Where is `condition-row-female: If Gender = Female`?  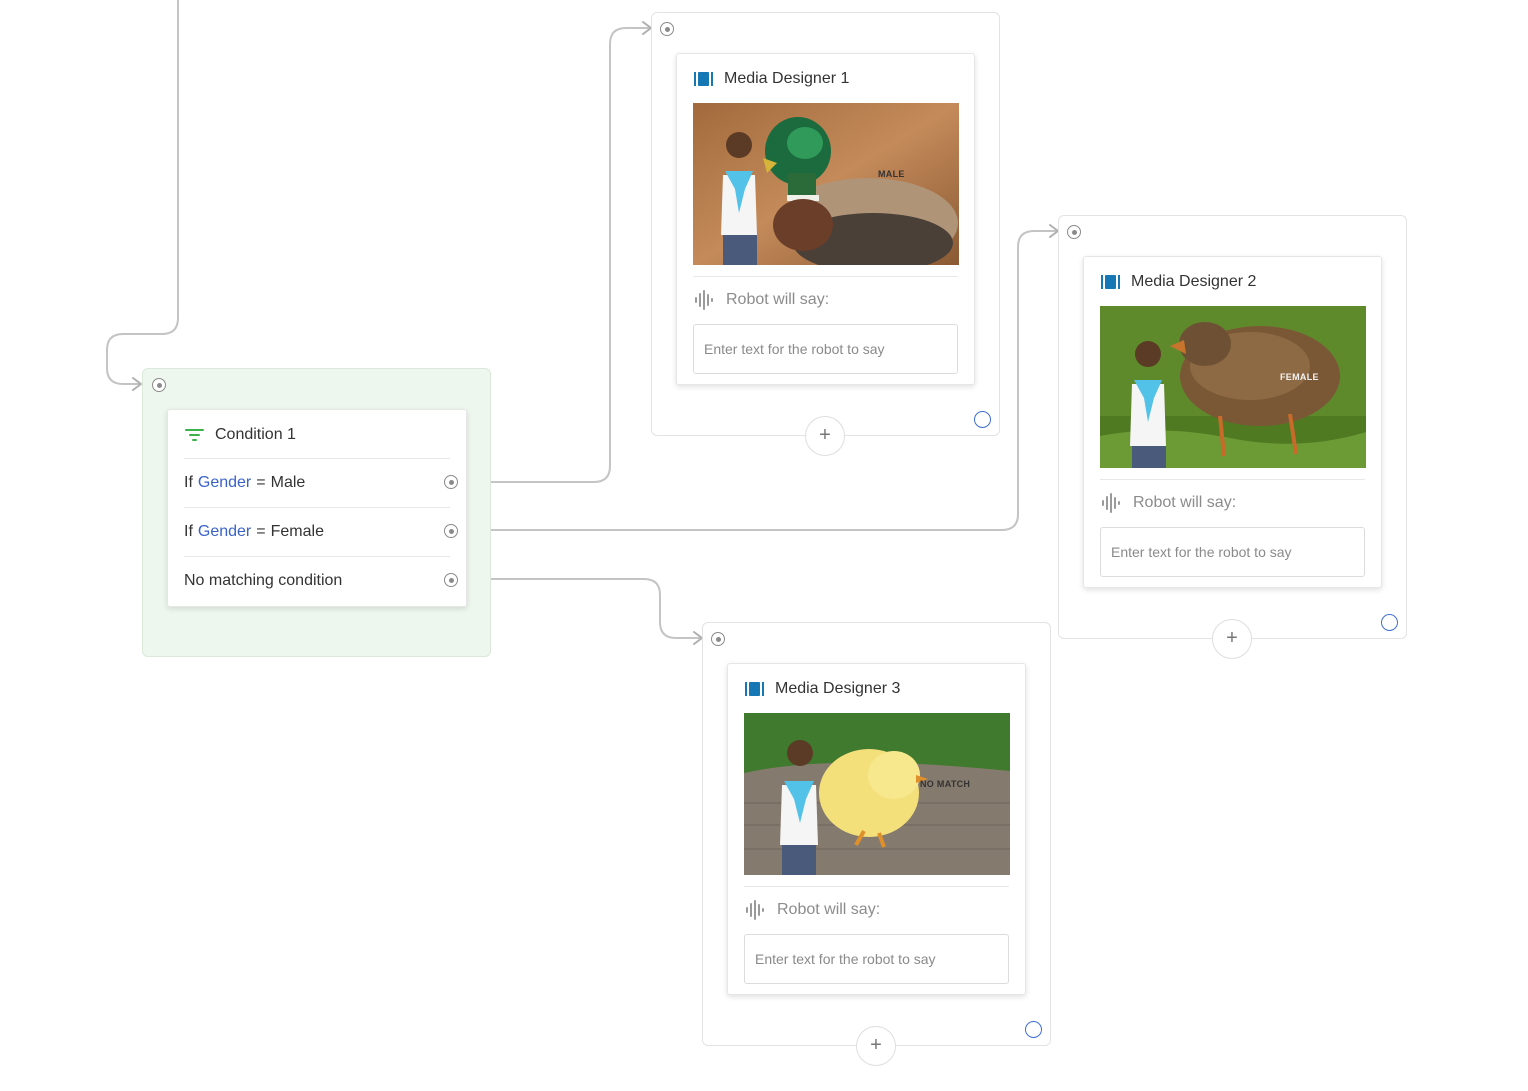
condition-row-female: If Gender = Female is located at coordinates (321, 531).